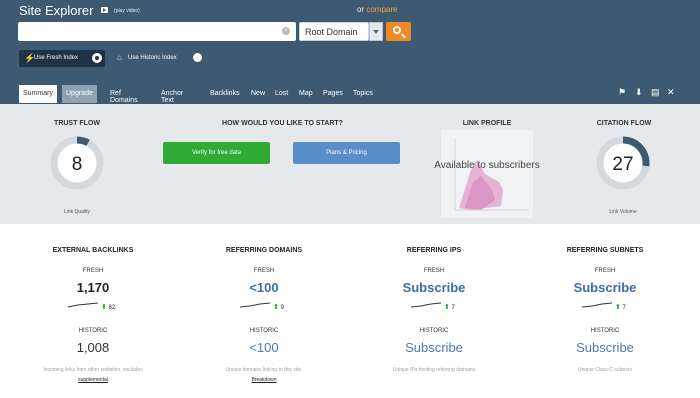 The image size is (700, 398). I want to click on play-video-icon, so click(104, 10).